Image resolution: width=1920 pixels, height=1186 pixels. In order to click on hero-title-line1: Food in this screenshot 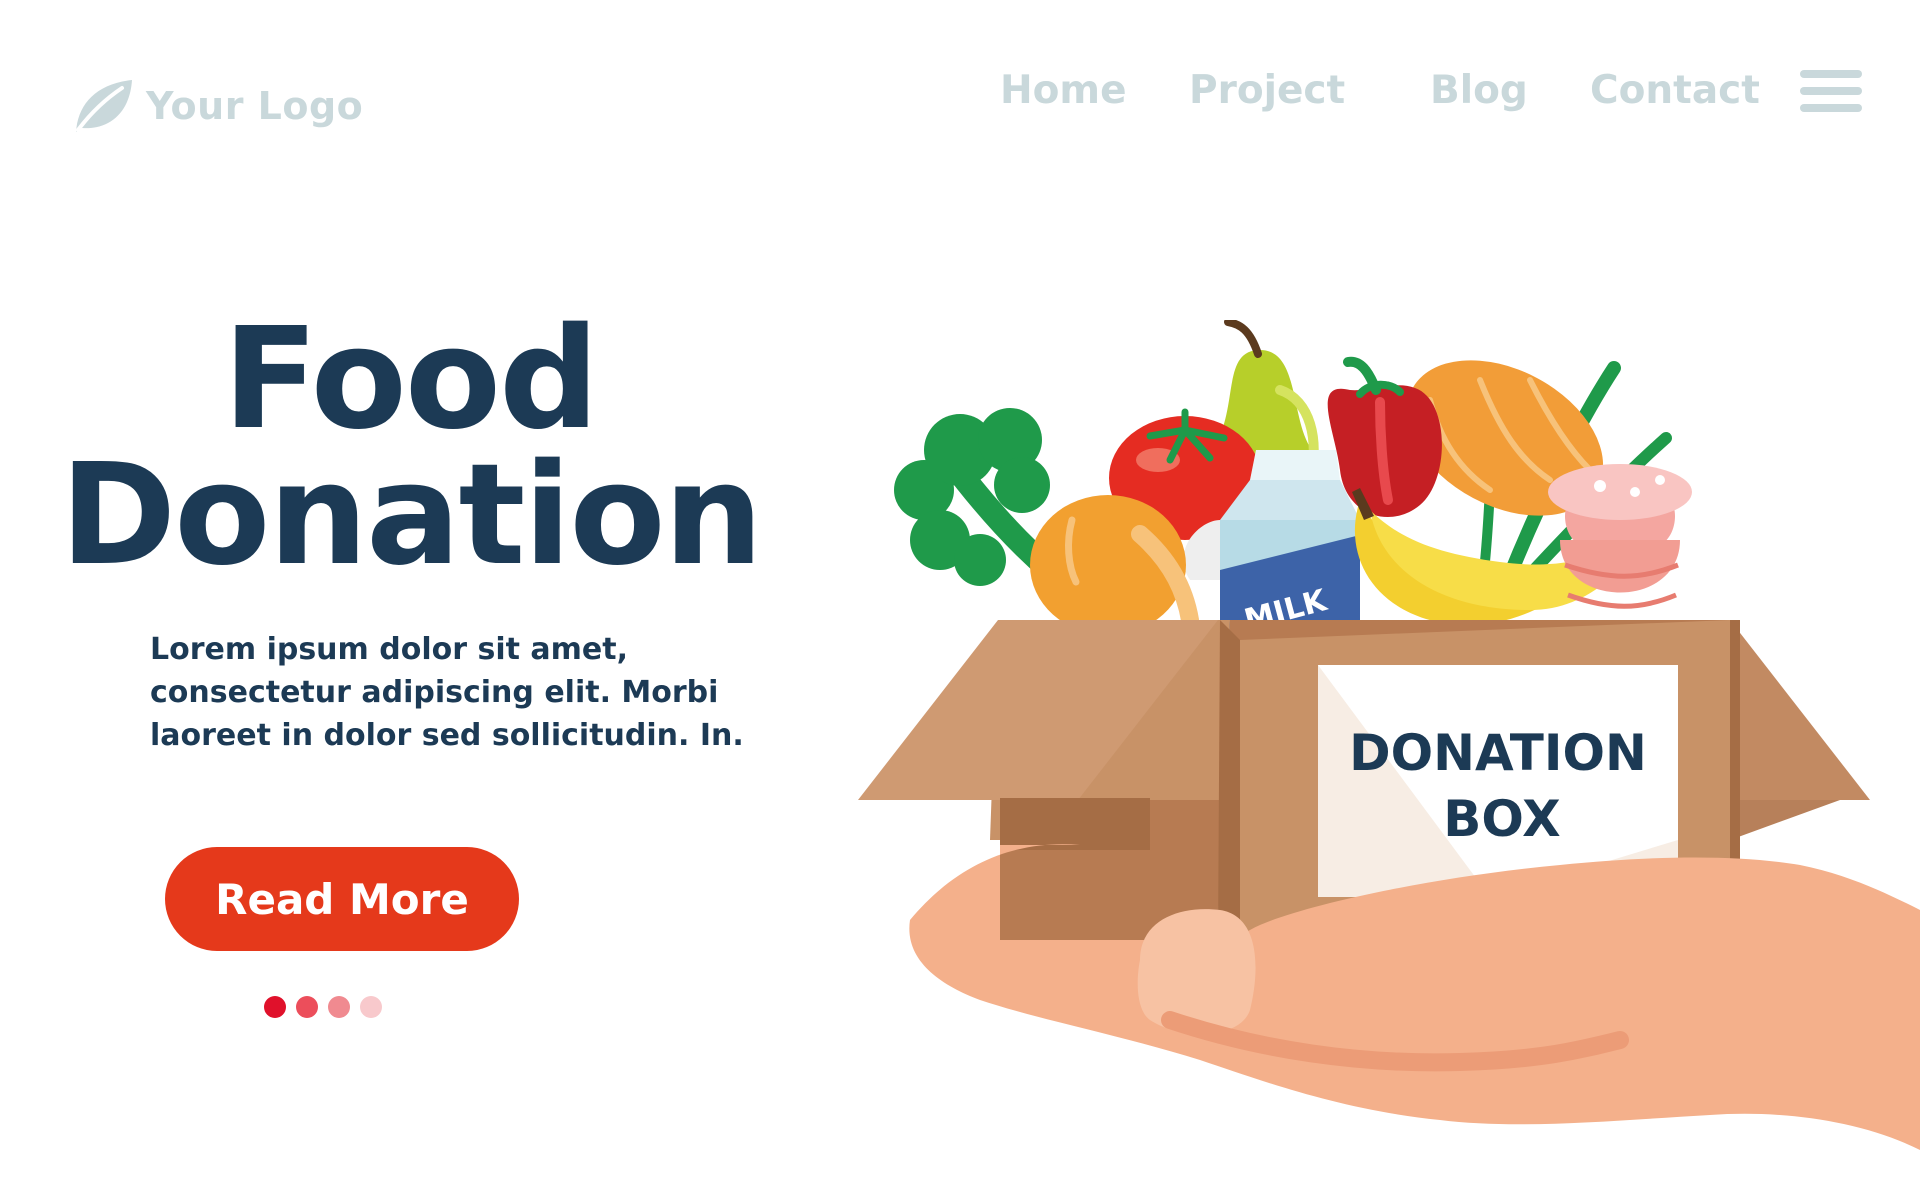, I will do `click(411, 379)`.